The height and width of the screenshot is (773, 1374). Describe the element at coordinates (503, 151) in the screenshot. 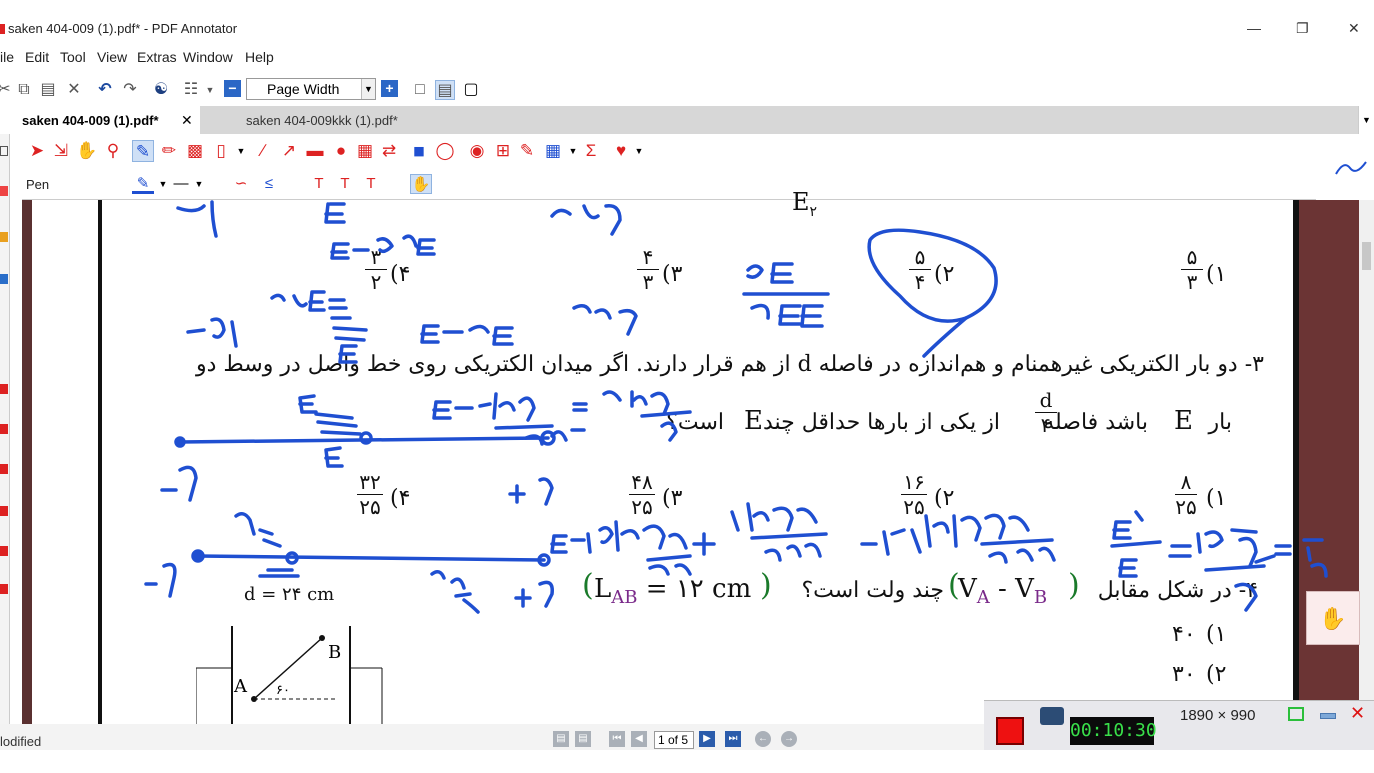

I see `crop-icon: ⊞` at that location.